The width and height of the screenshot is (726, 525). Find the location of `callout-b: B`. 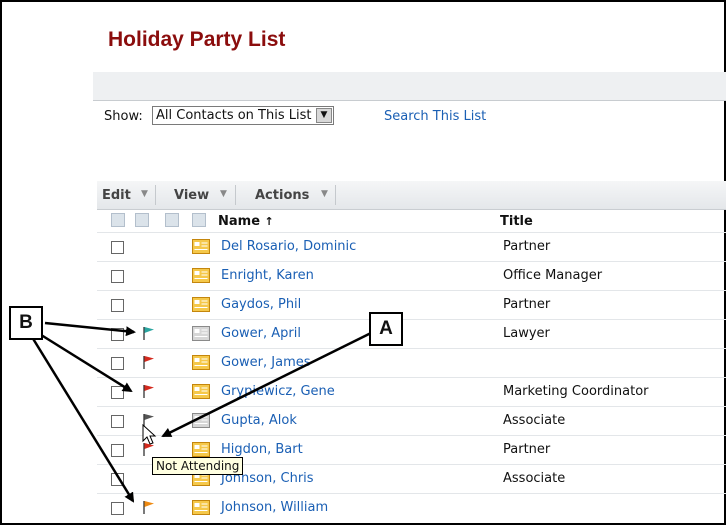

callout-b: B is located at coordinates (26, 323).